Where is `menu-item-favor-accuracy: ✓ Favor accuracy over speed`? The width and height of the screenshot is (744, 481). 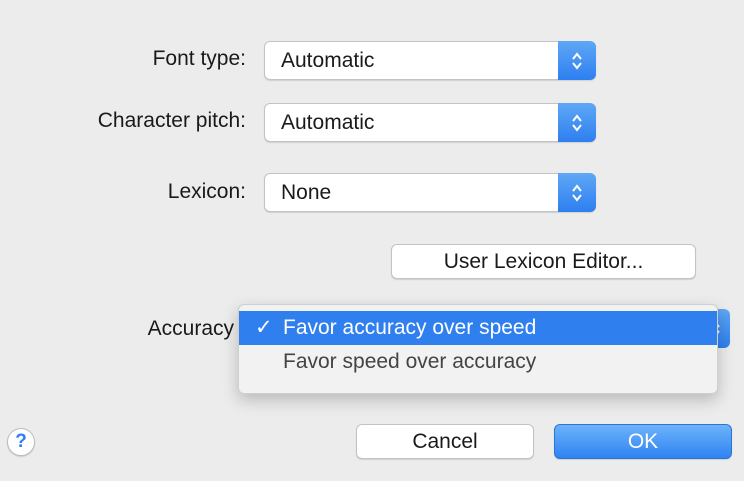 menu-item-favor-accuracy: ✓ Favor accuracy over speed is located at coordinates (478, 328).